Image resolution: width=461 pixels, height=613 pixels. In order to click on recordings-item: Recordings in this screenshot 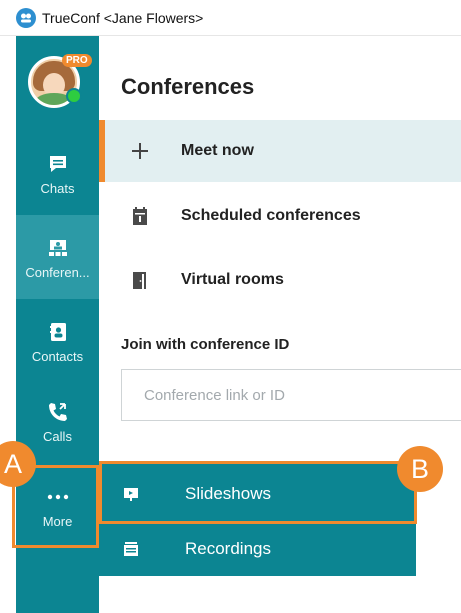, I will do `click(257, 548)`.